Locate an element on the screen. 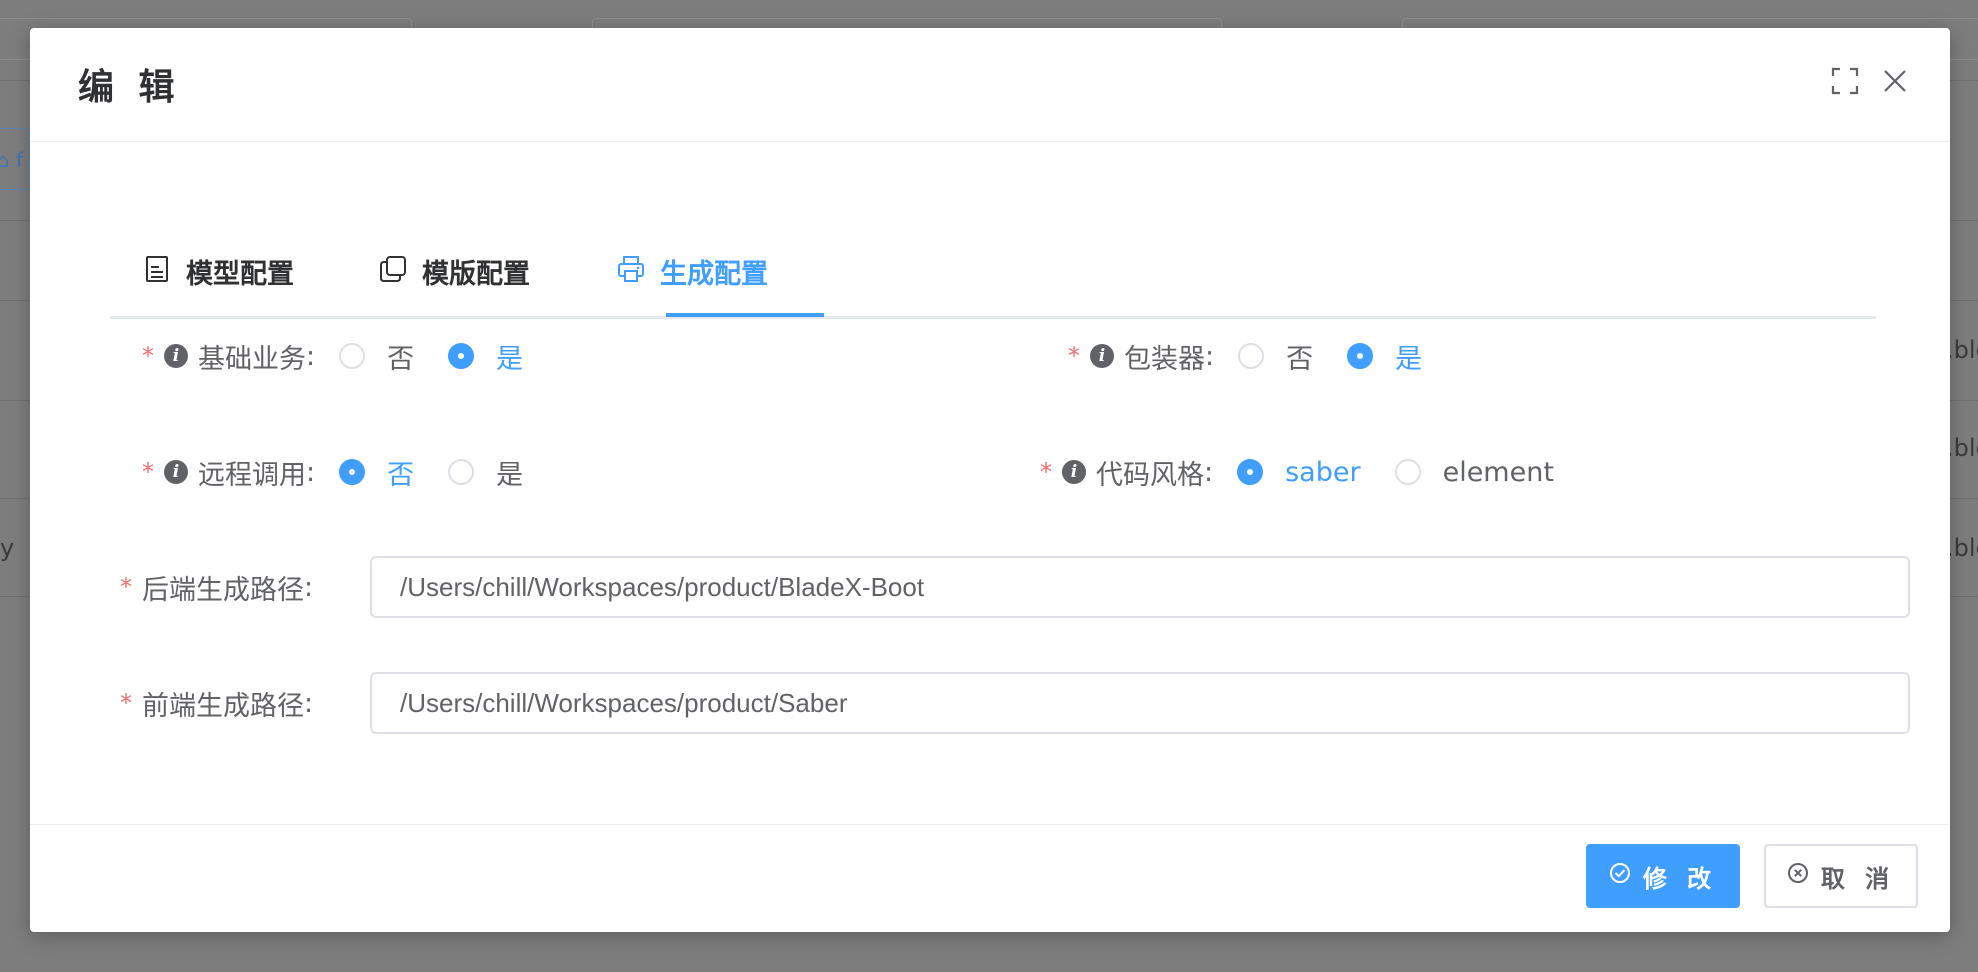 This screenshot has width=1978, height=972. radio-remote-call-no: 否 is located at coordinates (376, 472).